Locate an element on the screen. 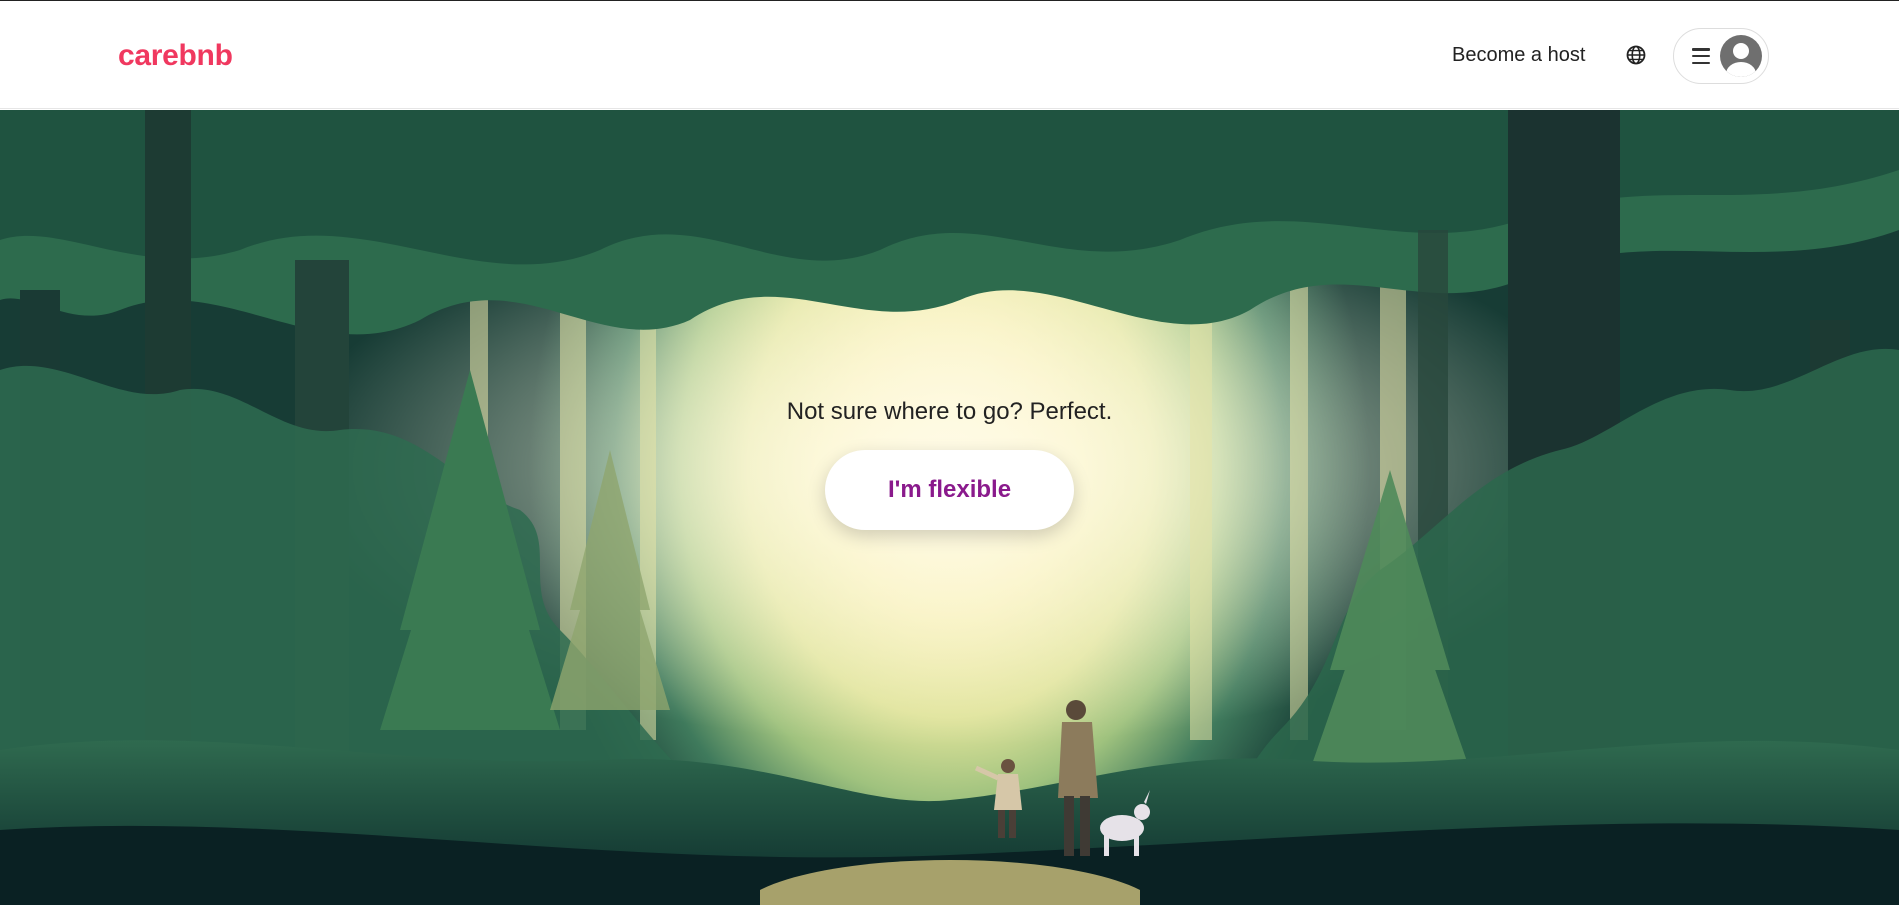 The image size is (1899, 905). site-header: carebnb Become a host is located at coordinates (949, 55).